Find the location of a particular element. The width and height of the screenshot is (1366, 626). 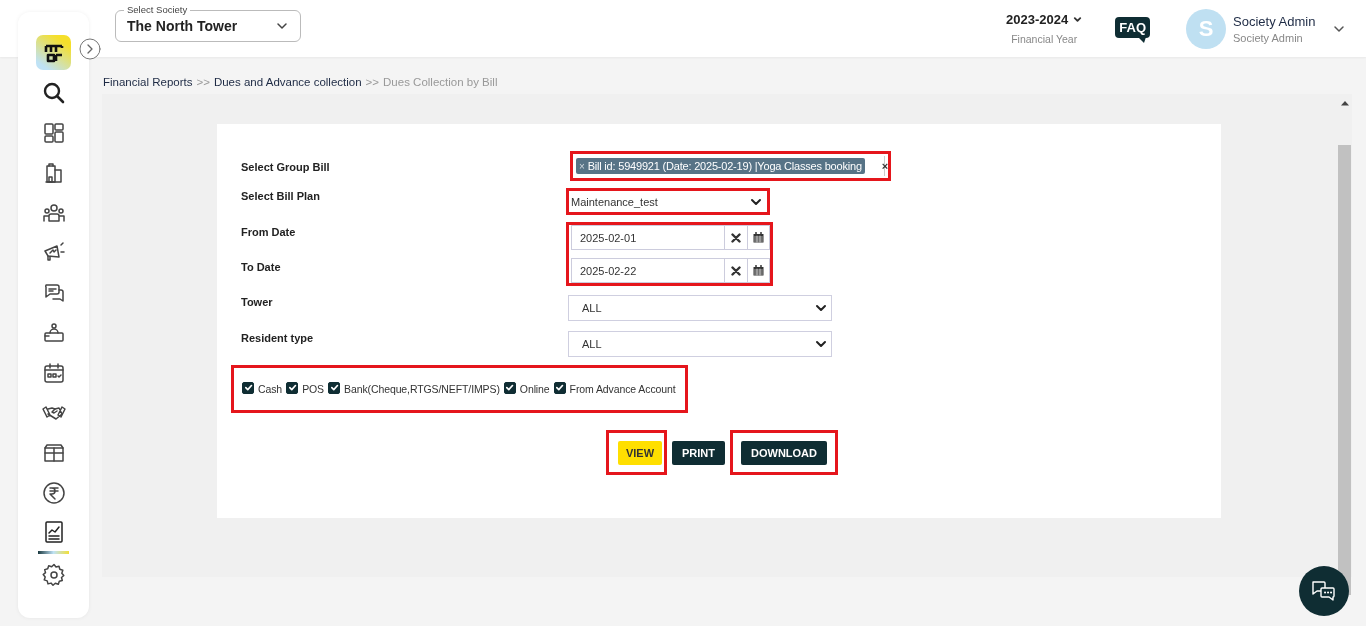

chat-icon is located at coordinates (1324, 591).